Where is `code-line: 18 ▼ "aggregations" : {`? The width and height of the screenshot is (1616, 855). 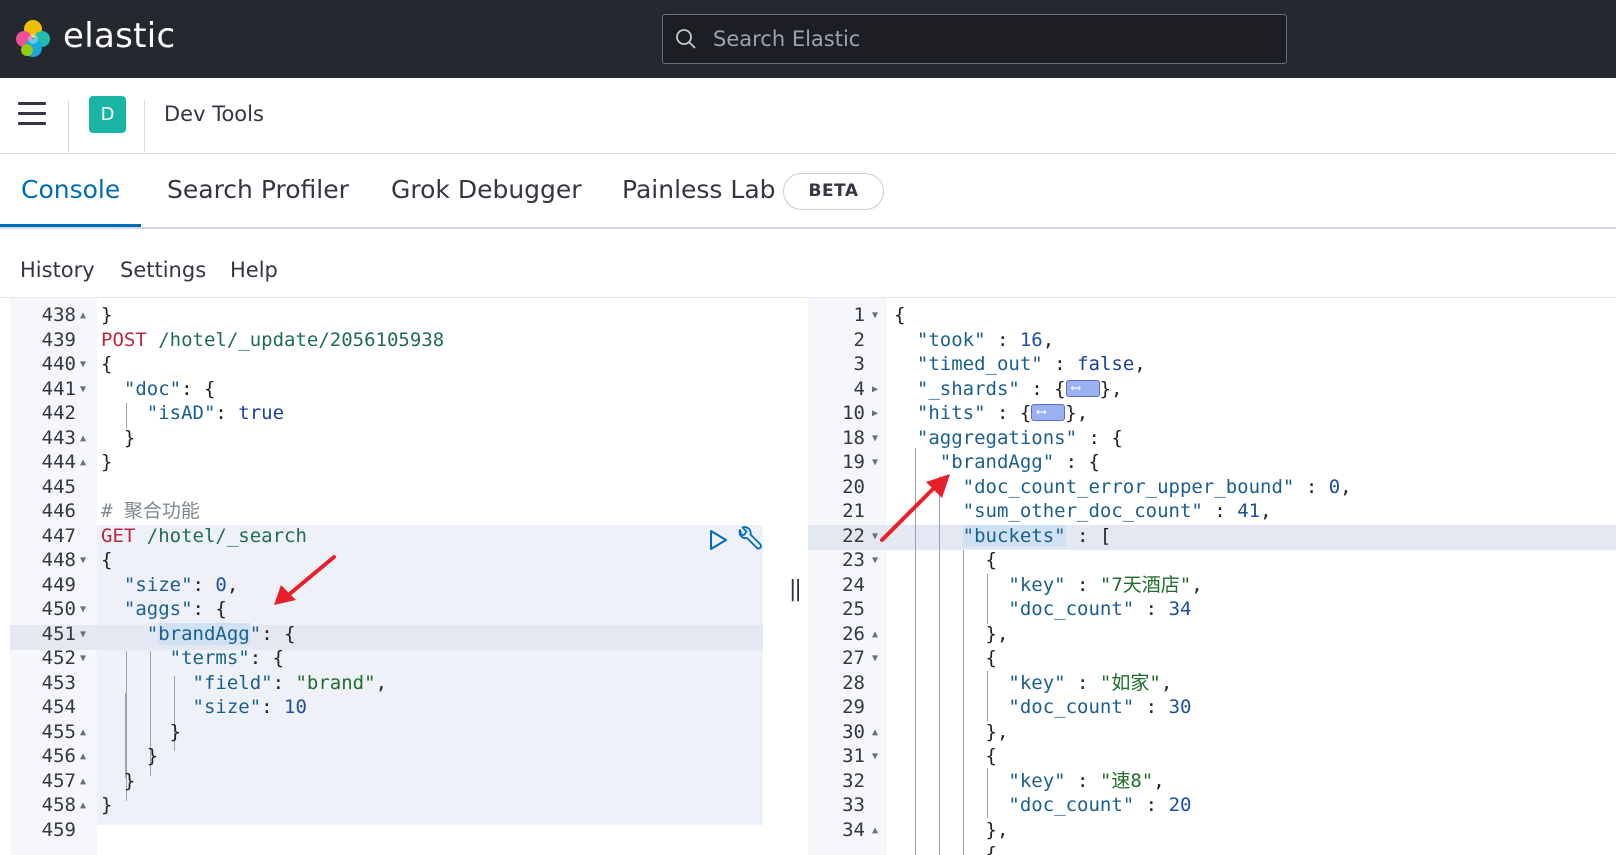 code-line: 18 ▼ "aggregations" : { is located at coordinates (1212, 438).